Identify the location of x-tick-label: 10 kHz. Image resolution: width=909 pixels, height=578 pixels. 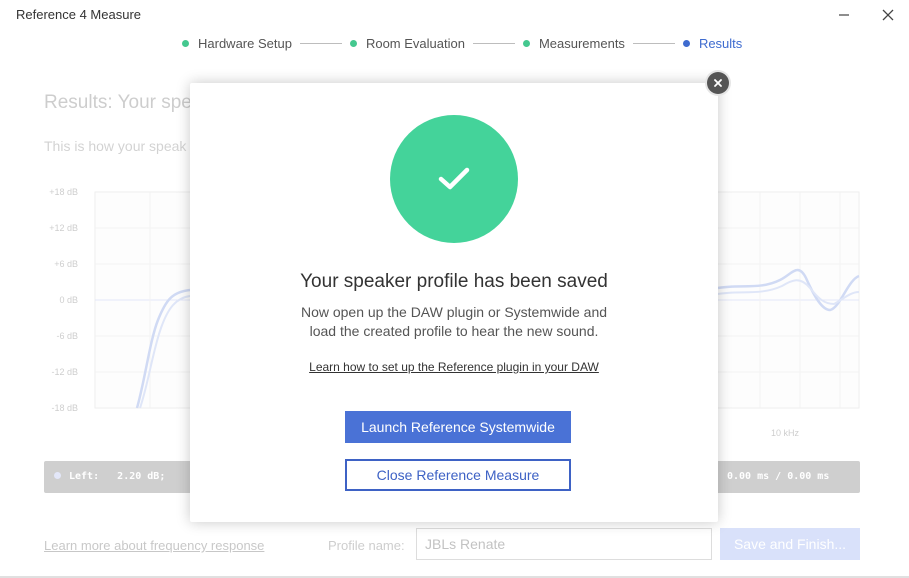
(785, 433).